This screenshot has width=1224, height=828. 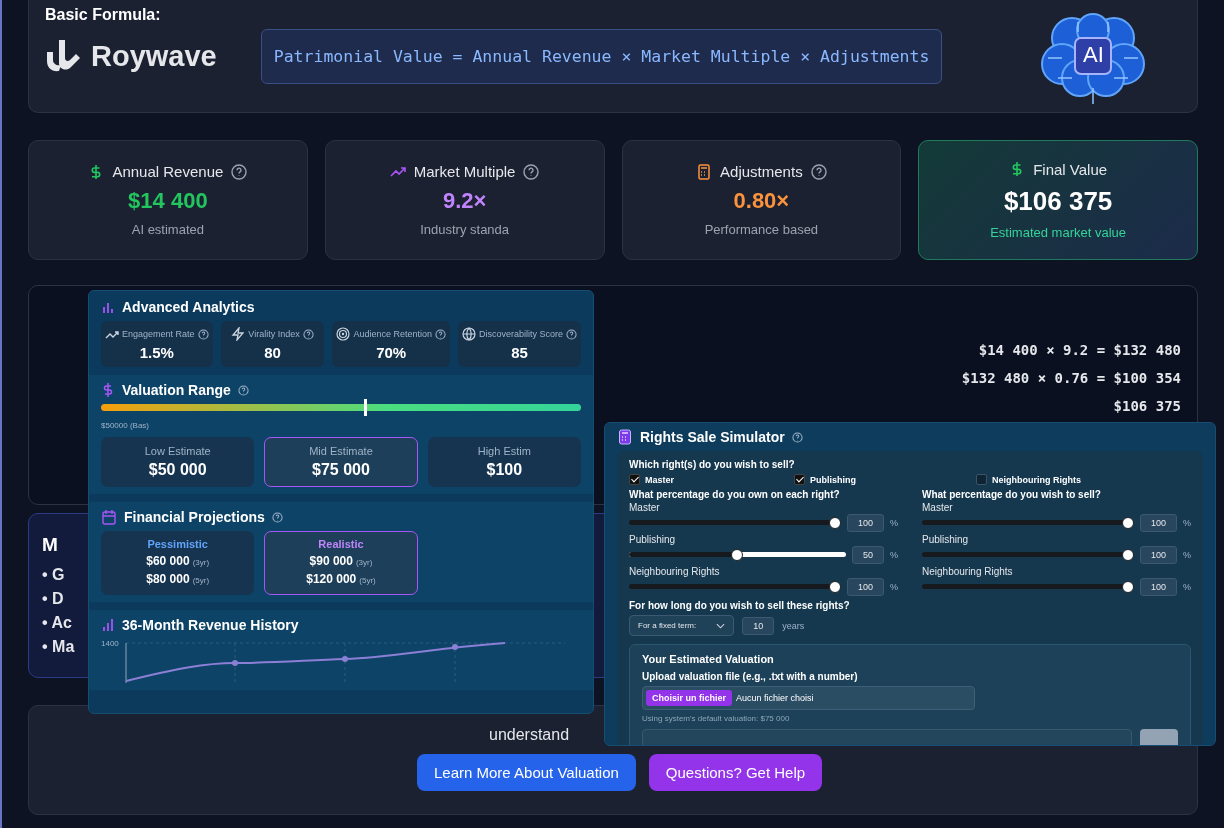 I want to click on metric-note: Industry standa, so click(x=465, y=229).